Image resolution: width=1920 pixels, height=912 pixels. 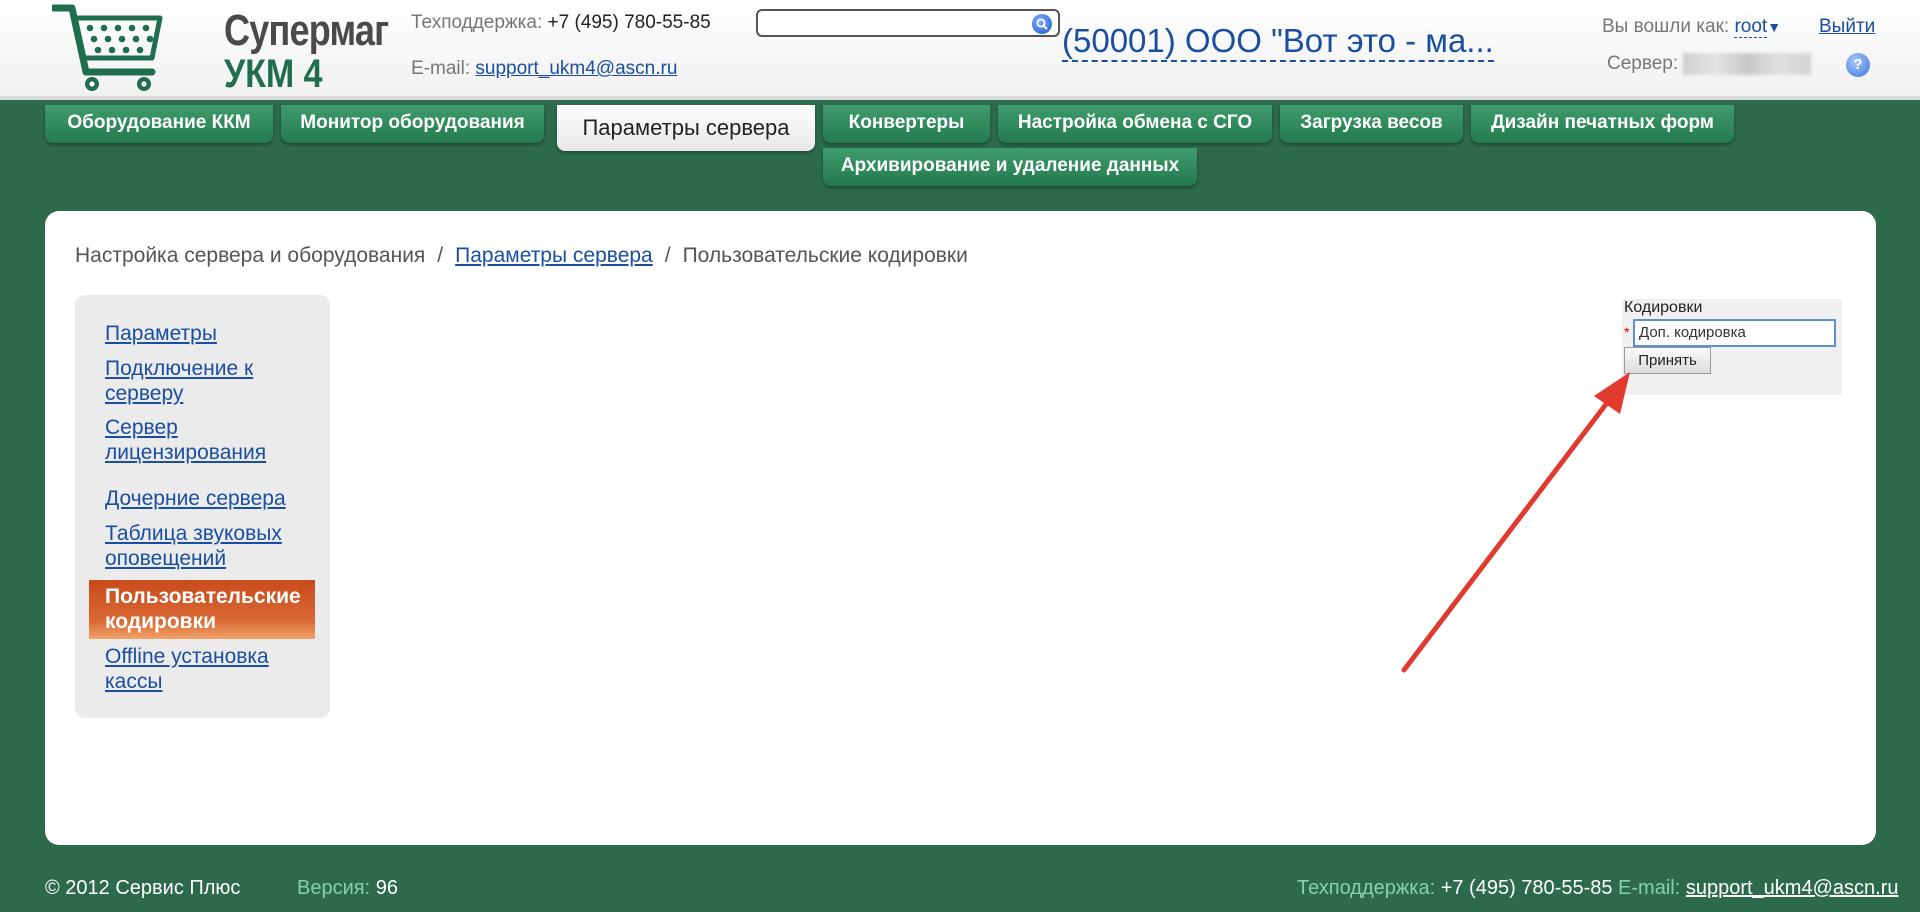 What do you see at coordinates (1371, 124) in the screenshot?
I see `tab-scales-upload: Загрузка весов` at bounding box center [1371, 124].